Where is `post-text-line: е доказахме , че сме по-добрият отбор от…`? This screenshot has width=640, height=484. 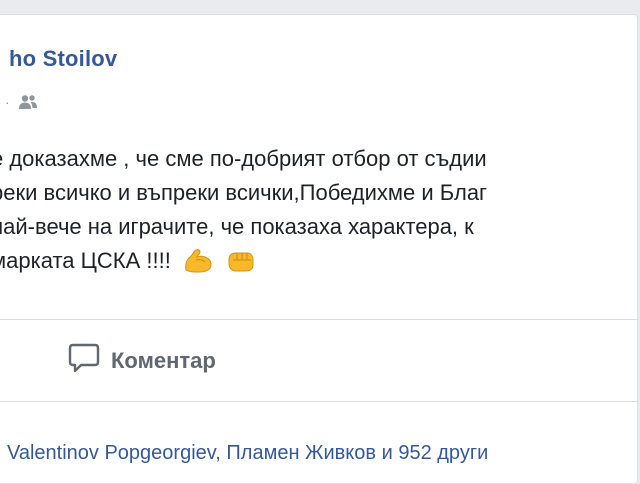 post-text-line: е доказахме , че сме по-добрият отбор от… is located at coordinates (243, 158).